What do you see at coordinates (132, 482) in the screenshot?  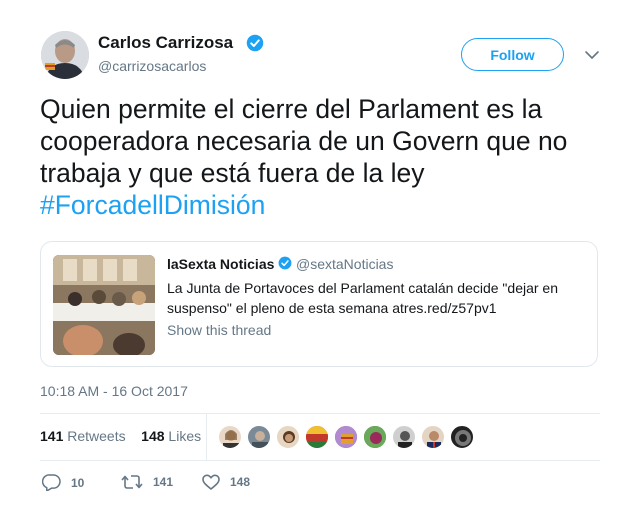 I see `retweet-icon` at bounding box center [132, 482].